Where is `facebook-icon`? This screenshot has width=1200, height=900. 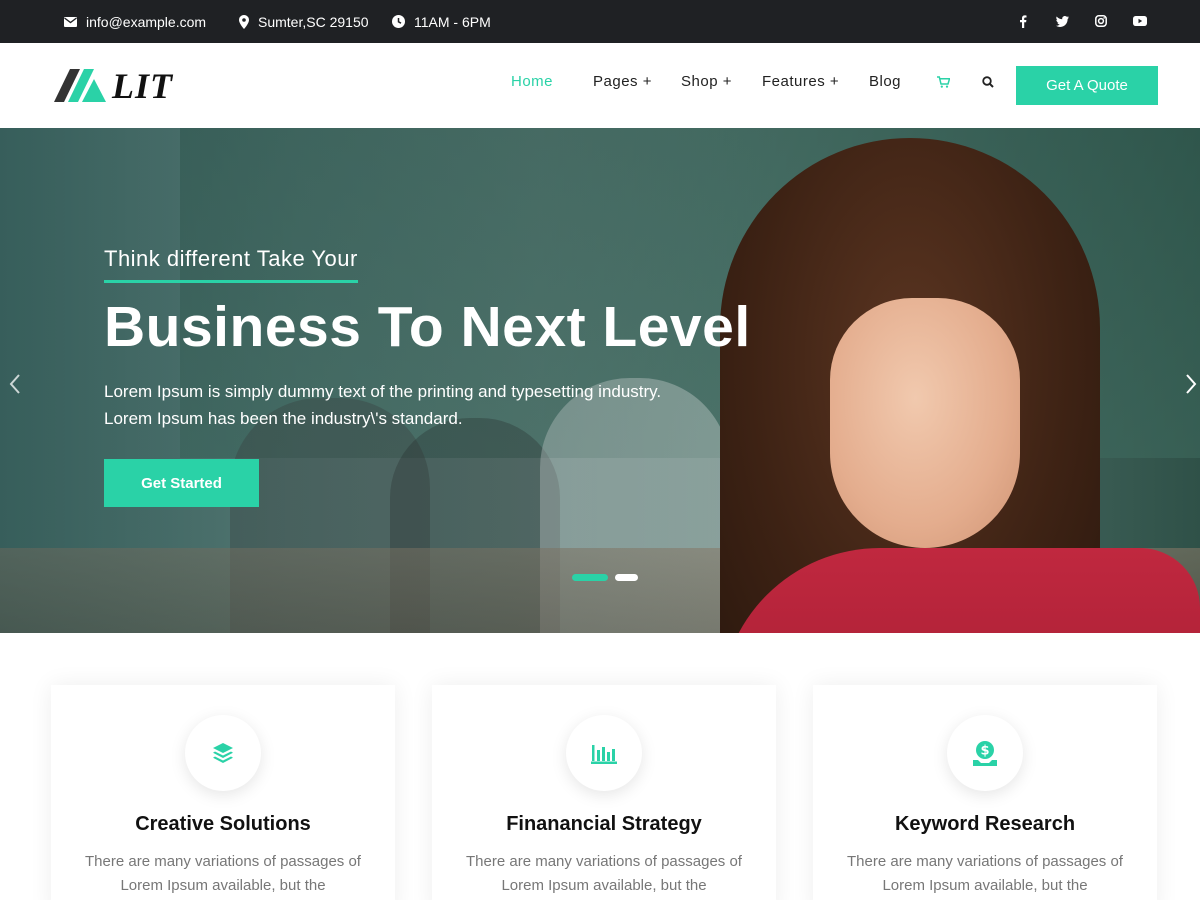
facebook-icon is located at coordinates (1023, 21).